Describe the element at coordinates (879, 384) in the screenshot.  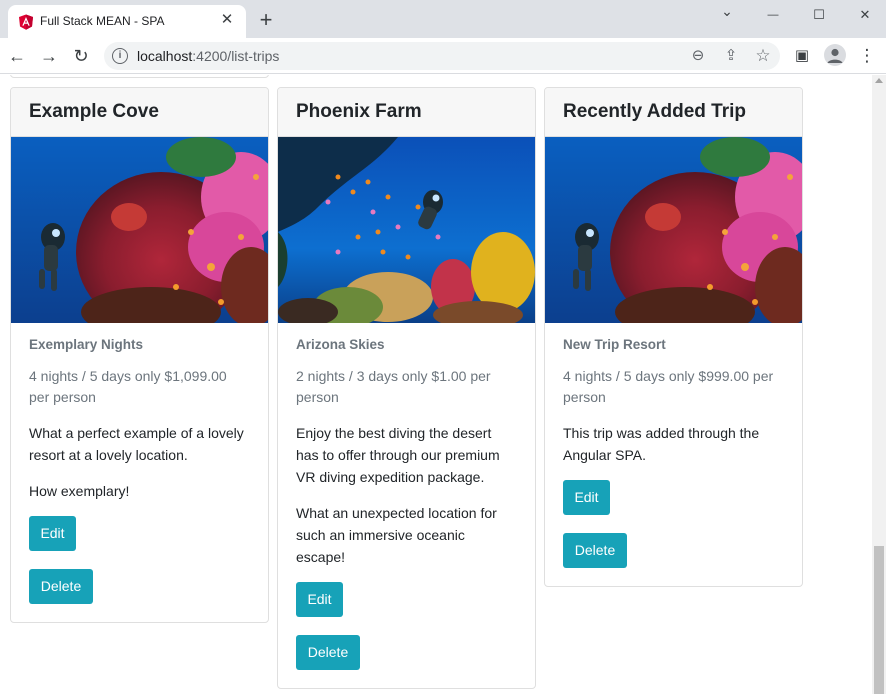
I see `vertical-scrollbar` at that location.